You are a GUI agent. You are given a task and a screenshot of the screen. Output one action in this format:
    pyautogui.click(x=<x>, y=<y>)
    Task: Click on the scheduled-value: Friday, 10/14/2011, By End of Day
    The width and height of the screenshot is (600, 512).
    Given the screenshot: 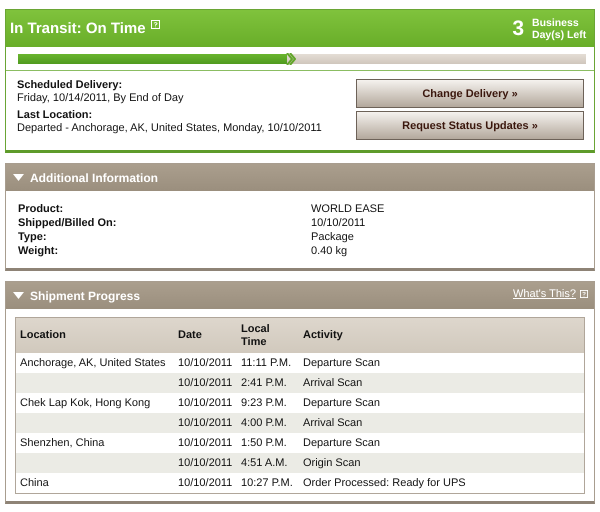 What is the action you would take?
    pyautogui.click(x=101, y=98)
    